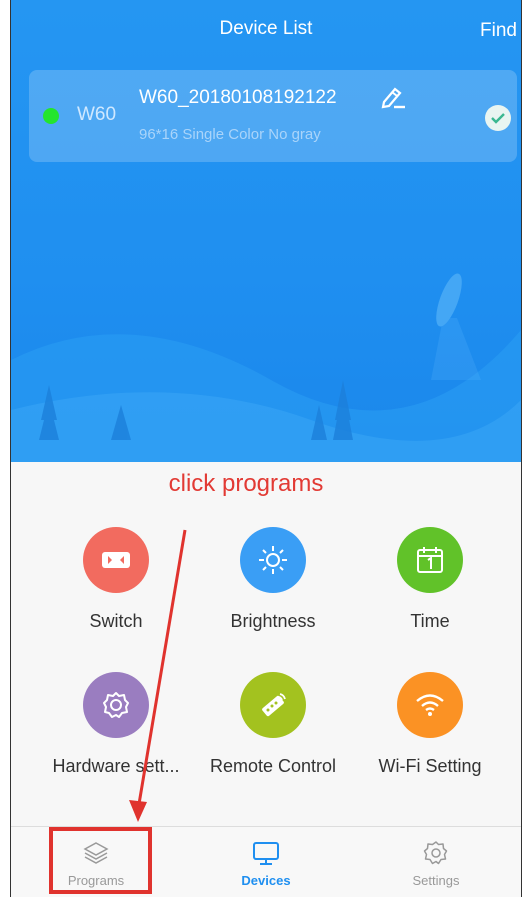 Image resolution: width=522 pixels, height=897 pixels. I want to click on find-button: Find, so click(498, 31).